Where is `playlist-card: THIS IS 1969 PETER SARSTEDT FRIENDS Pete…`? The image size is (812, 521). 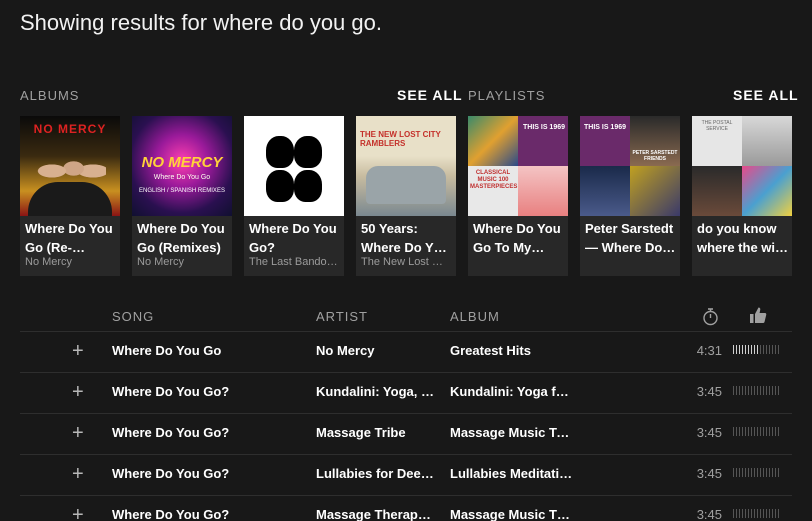 playlist-card: THIS IS 1969 PETER SARSTEDT FRIENDS Pete… is located at coordinates (630, 196).